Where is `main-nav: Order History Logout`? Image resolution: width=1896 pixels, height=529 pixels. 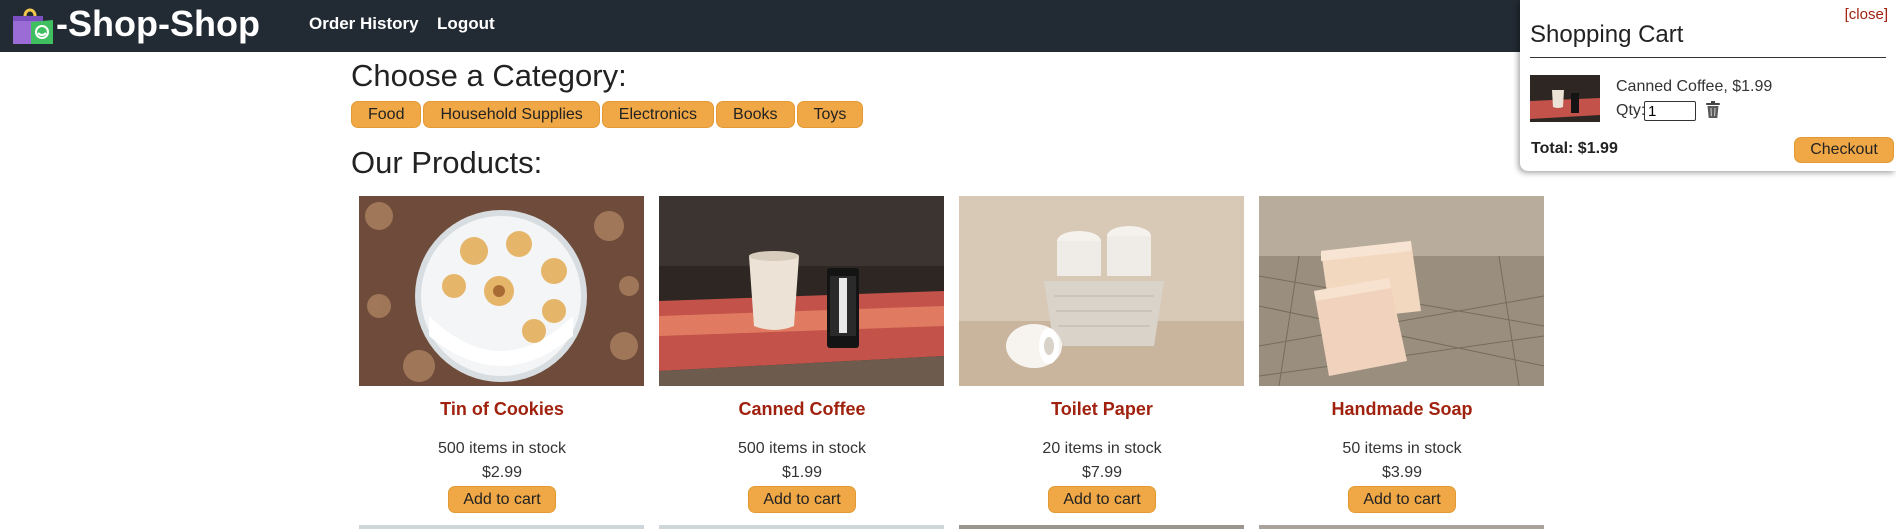
main-nav: Order History Logout is located at coordinates (409, 24).